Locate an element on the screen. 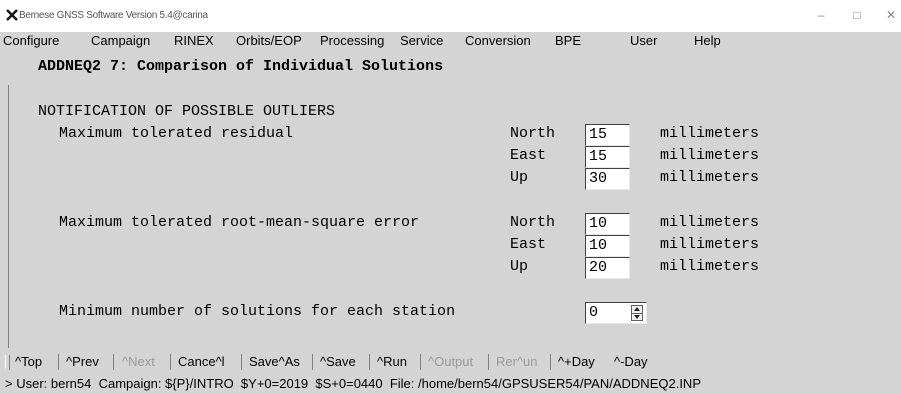  menu-rinex: RINEX is located at coordinates (194, 40).